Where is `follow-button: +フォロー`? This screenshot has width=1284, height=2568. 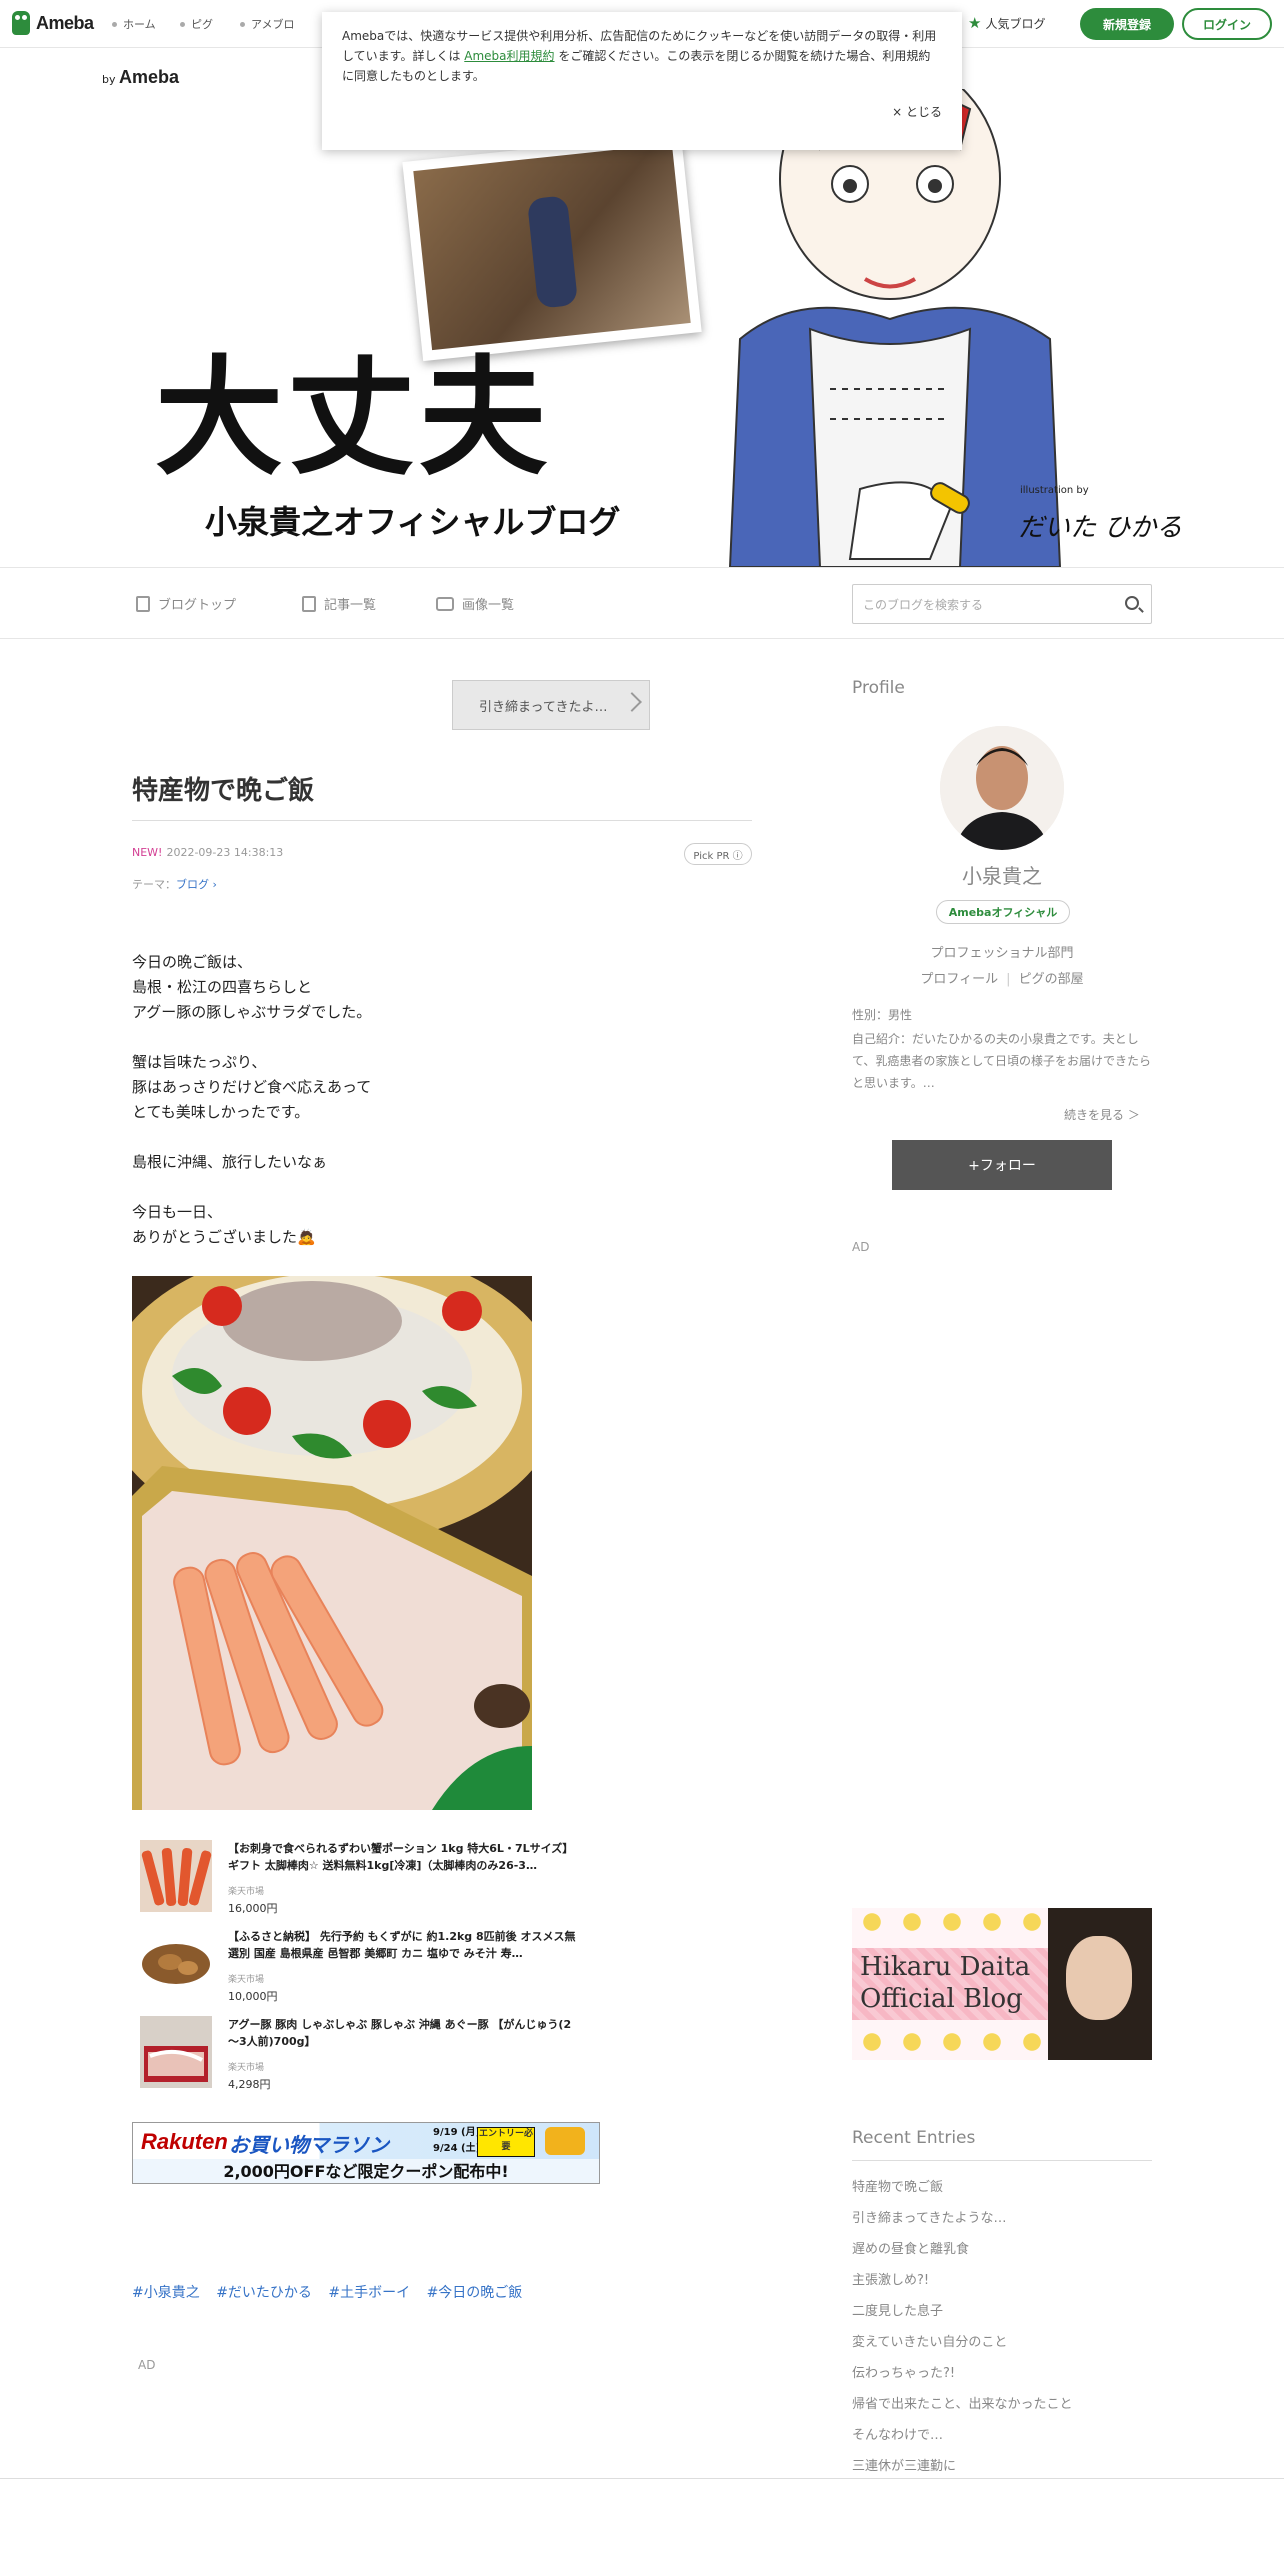
follow-button: +フォロー is located at coordinates (1002, 1165).